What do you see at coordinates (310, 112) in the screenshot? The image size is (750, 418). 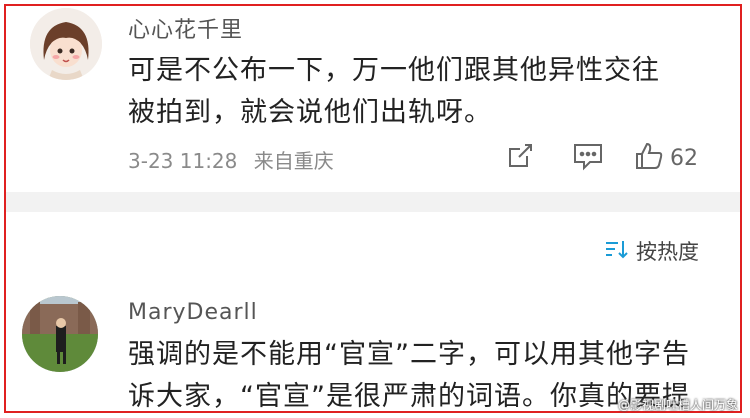 I see `comment-text-line: 被拍到，就会说他们出轨呀。` at bounding box center [310, 112].